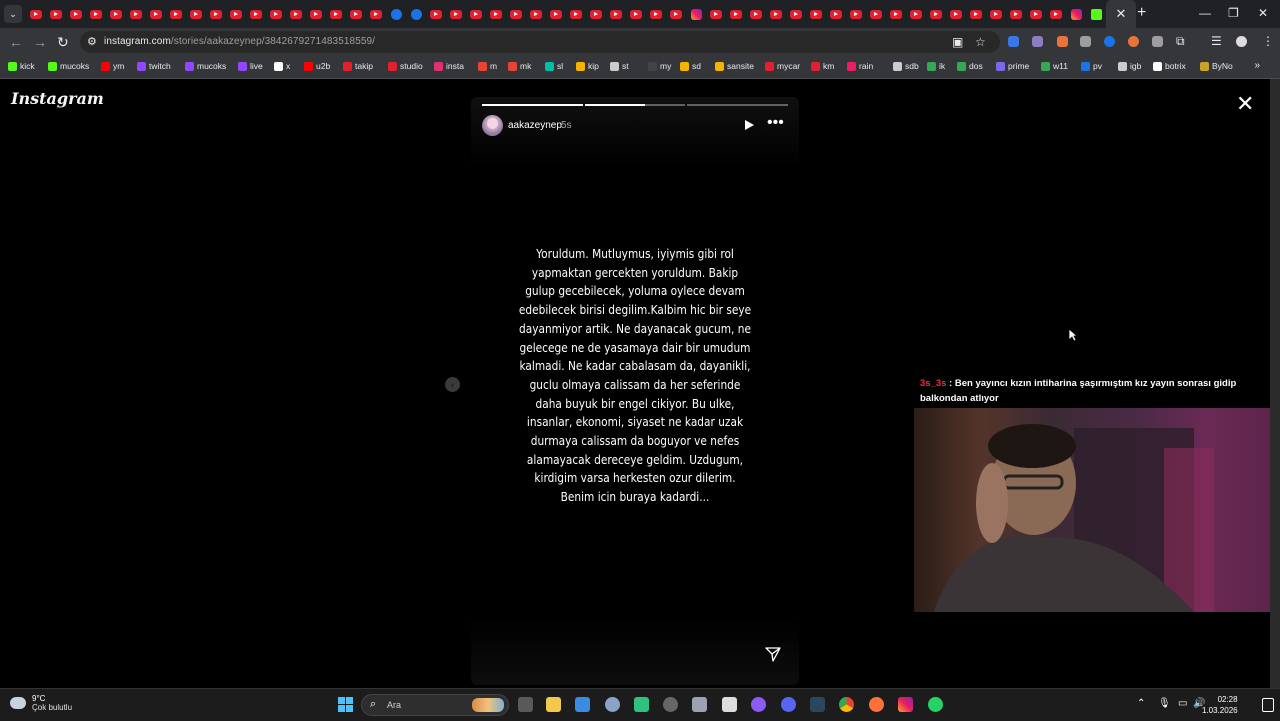 The width and height of the screenshot is (1280, 721). What do you see at coordinates (1180, 41) in the screenshot?
I see `extensions-puzzle-icon: ⧉` at bounding box center [1180, 41].